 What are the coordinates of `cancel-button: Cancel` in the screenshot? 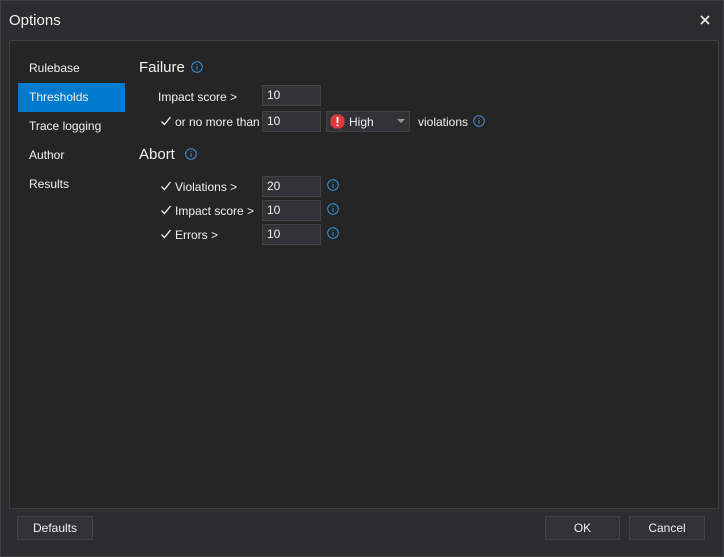 It's located at (667, 528).